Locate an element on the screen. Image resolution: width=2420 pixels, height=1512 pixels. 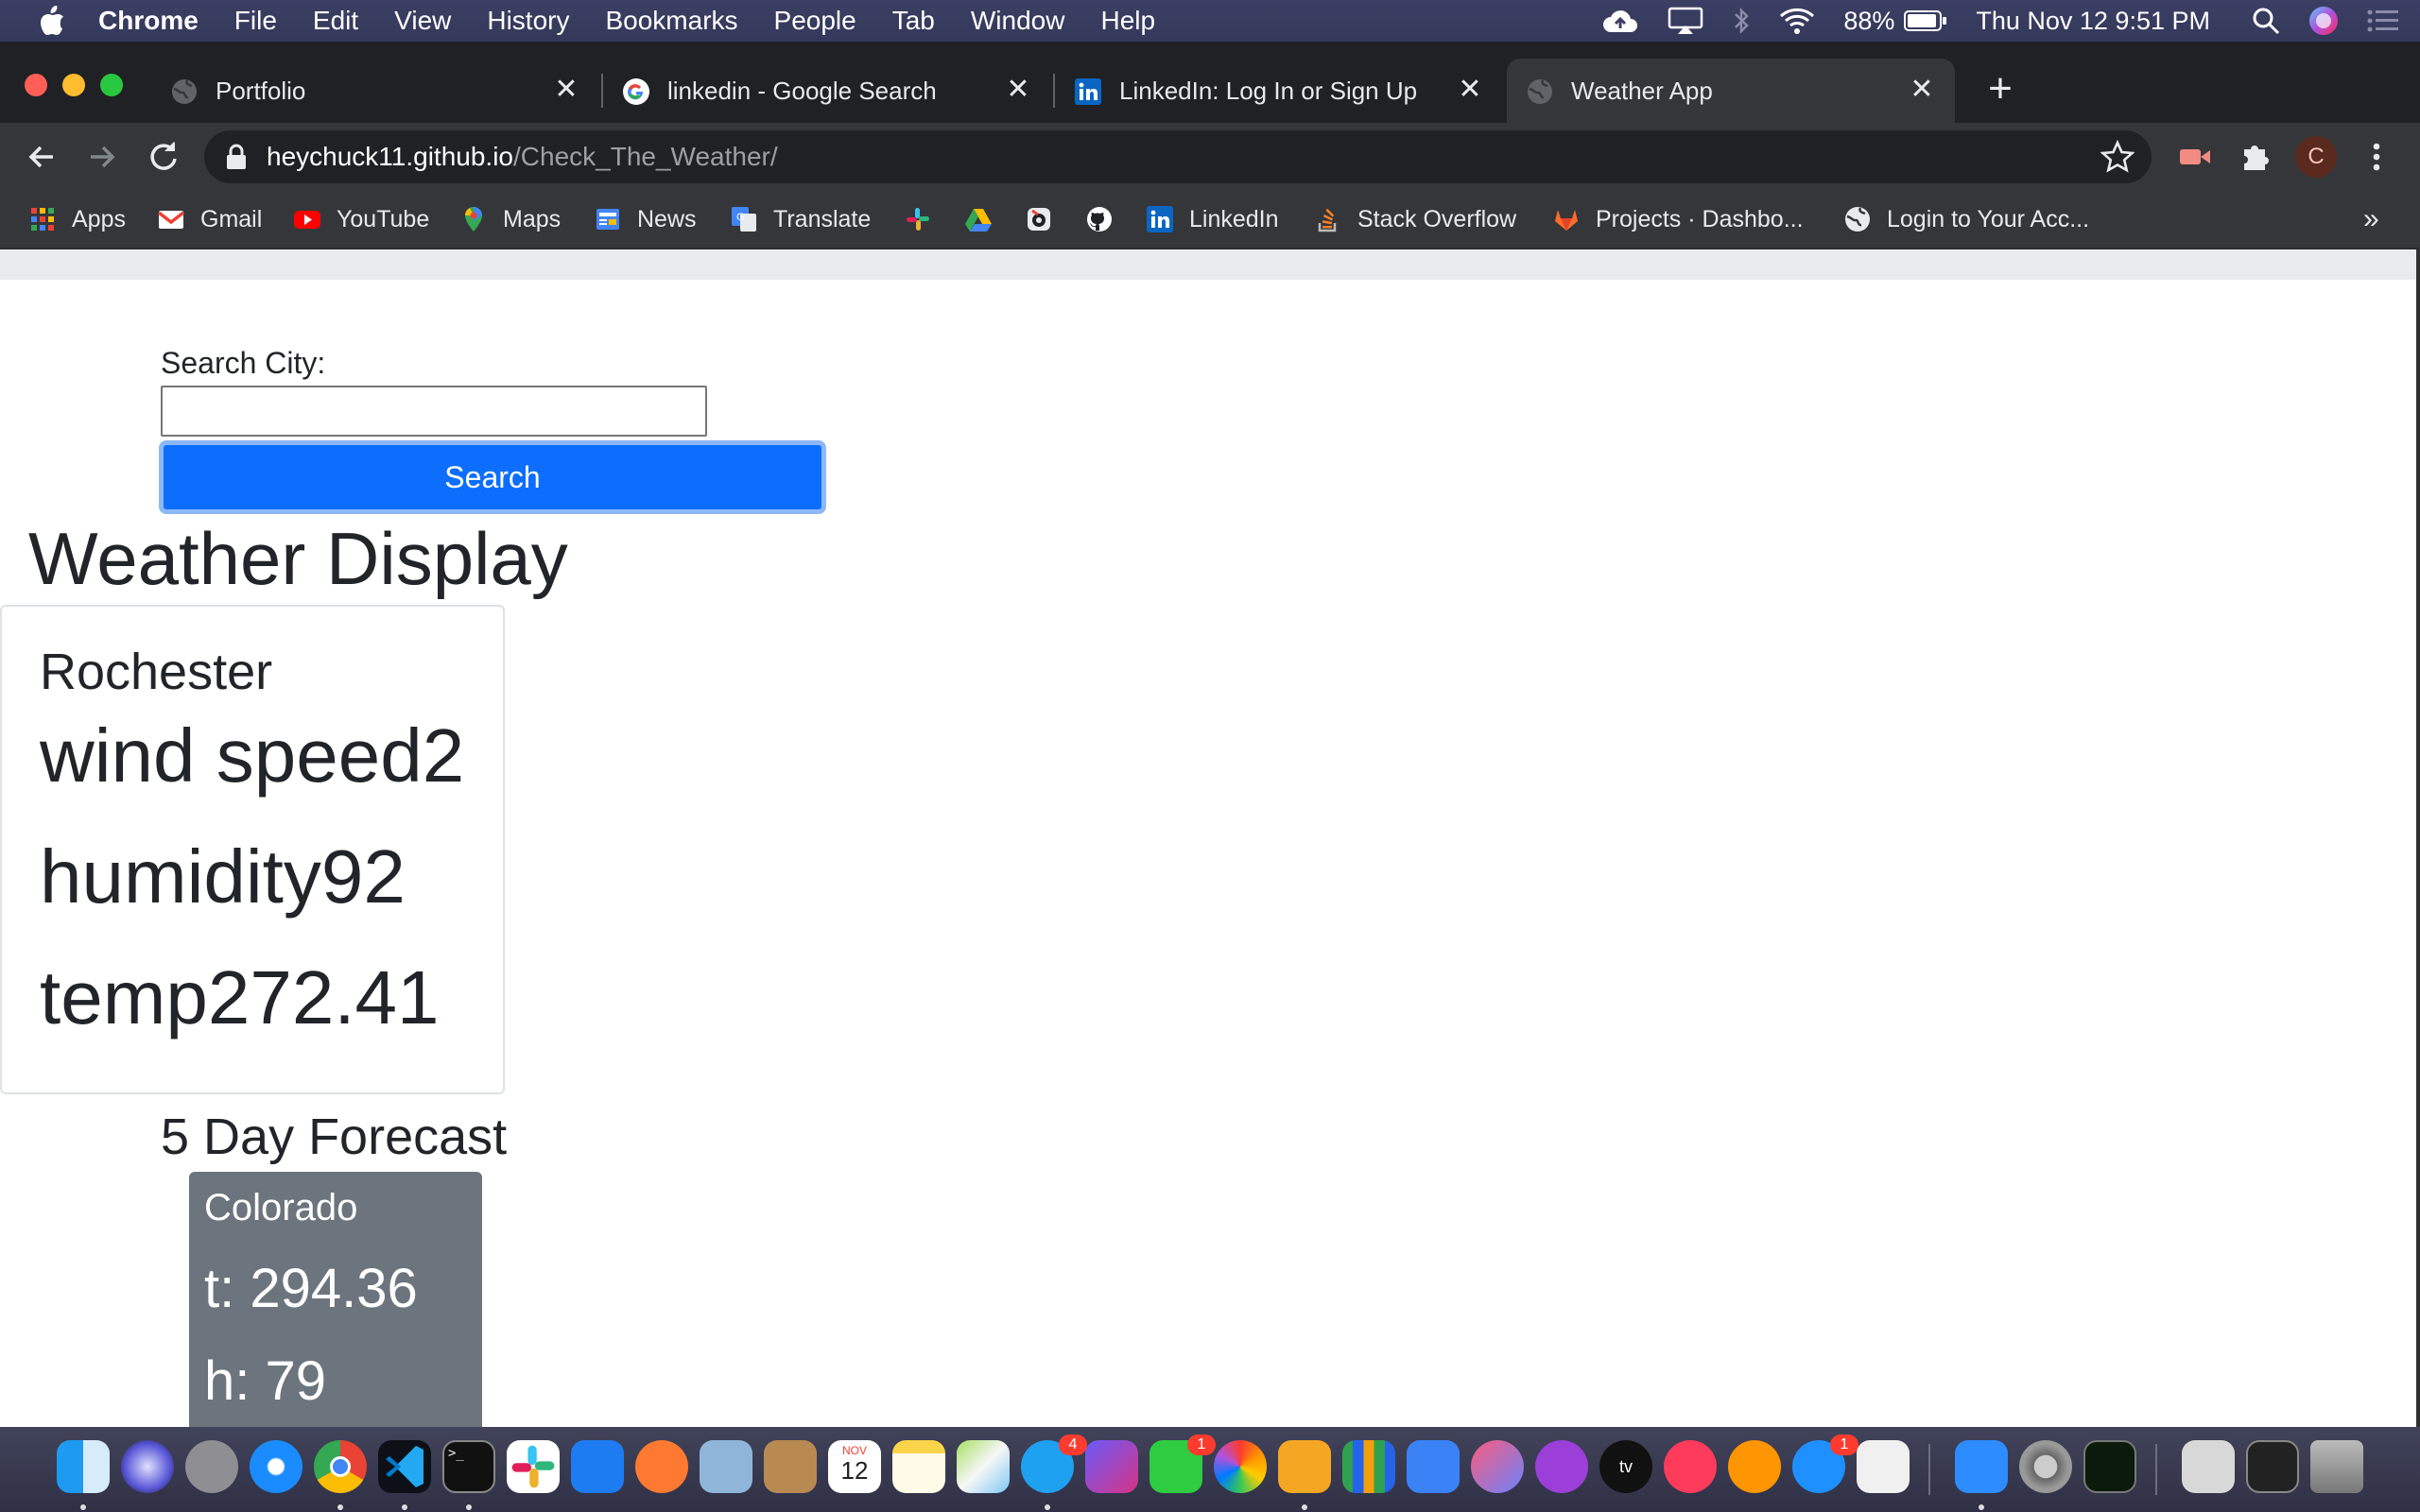
bookmark-star-icon is located at coordinates (2117, 157).